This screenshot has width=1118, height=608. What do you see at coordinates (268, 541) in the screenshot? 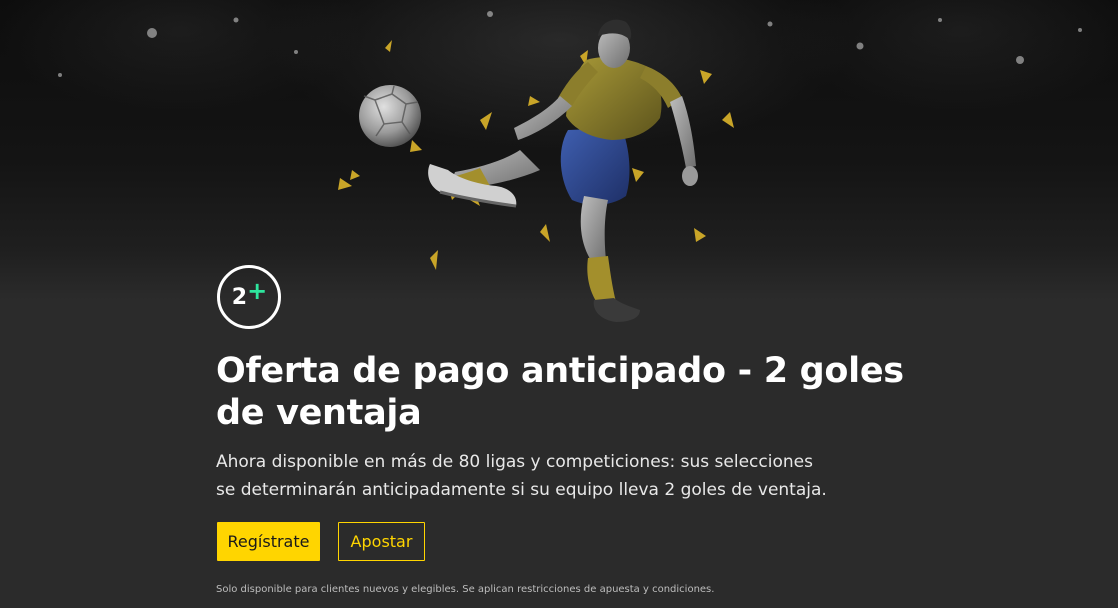
I see `register-button: Regístrate` at bounding box center [268, 541].